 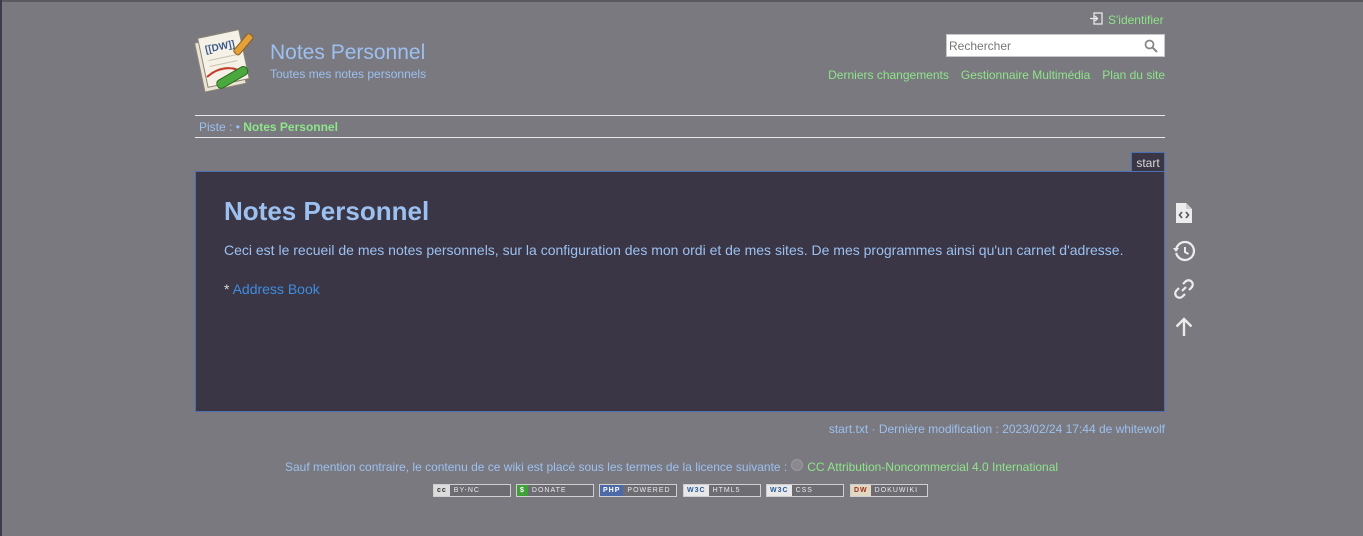 I want to click on file-code-icon, so click(x=1184, y=213).